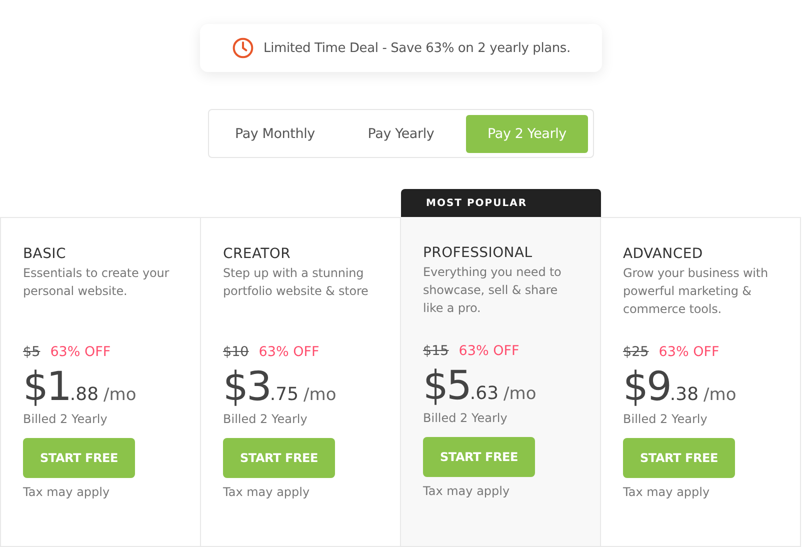 This screenshot has height=547, width=802. Describe the element at coordinates (401, 133) in the screenshot. I see `billing-tab: Pay Yearly` at that location.